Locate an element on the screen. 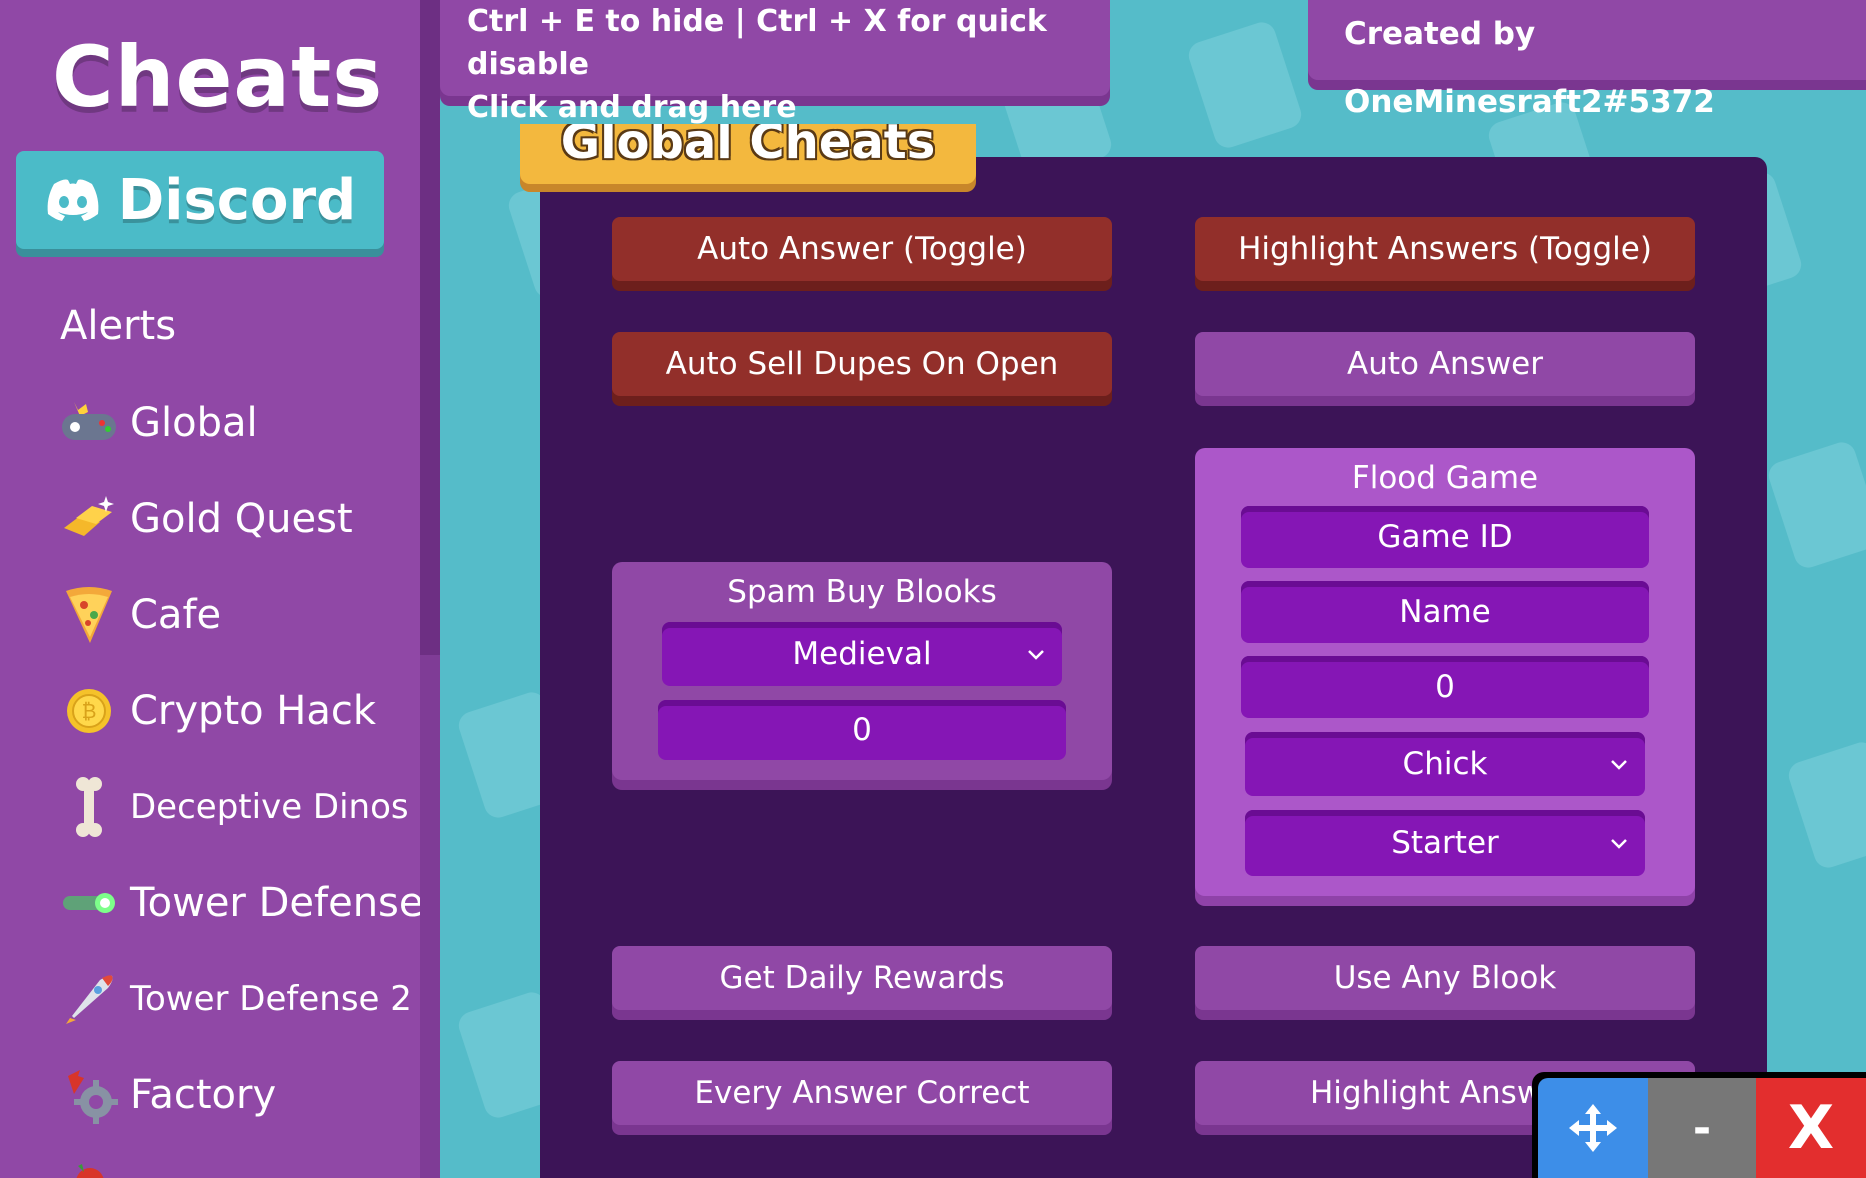 Image resolution: width=1866 pixels, height=1178 pixels. sidebar-item-crypto-hack: ₿ Crypto Hack is located at coordinates (218, 711).